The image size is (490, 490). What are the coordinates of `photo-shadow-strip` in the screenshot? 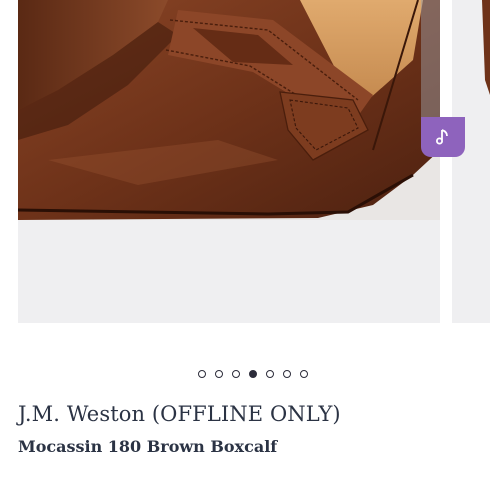 It's located at (430, 58).